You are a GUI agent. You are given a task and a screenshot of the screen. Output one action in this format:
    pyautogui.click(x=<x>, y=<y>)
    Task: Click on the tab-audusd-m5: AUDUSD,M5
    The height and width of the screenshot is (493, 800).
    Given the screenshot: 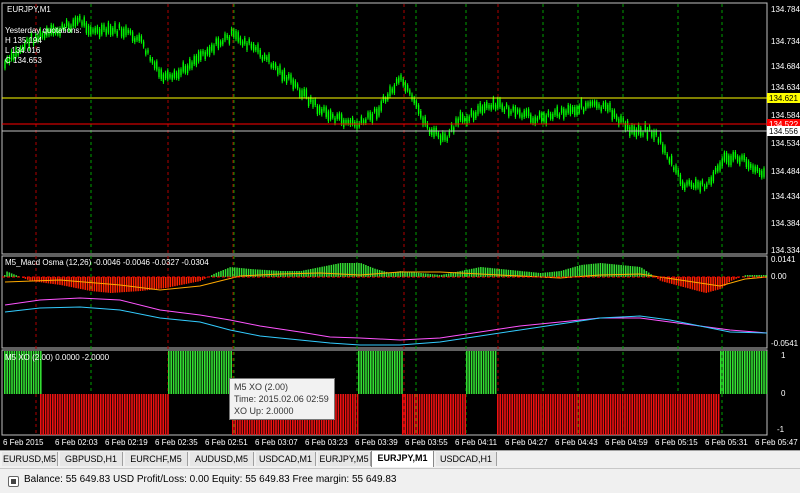 What is the action you would take?
    pyautogui.click(x=222, y=459)
    